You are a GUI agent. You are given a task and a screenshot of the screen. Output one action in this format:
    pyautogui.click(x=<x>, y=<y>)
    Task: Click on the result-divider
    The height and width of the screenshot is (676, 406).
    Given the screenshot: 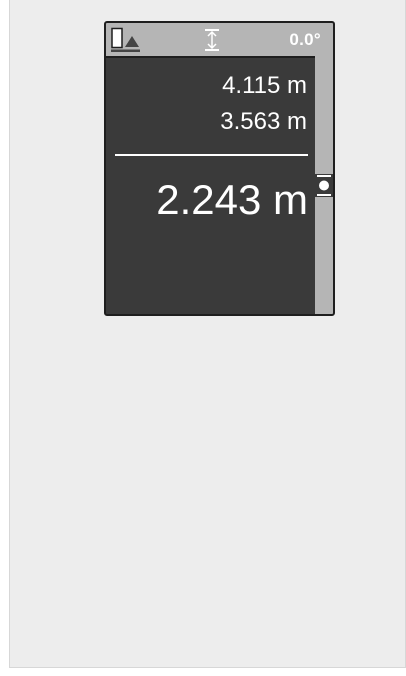 What is the action you would take?
    pyautogui.click(x=211, y=155)
    